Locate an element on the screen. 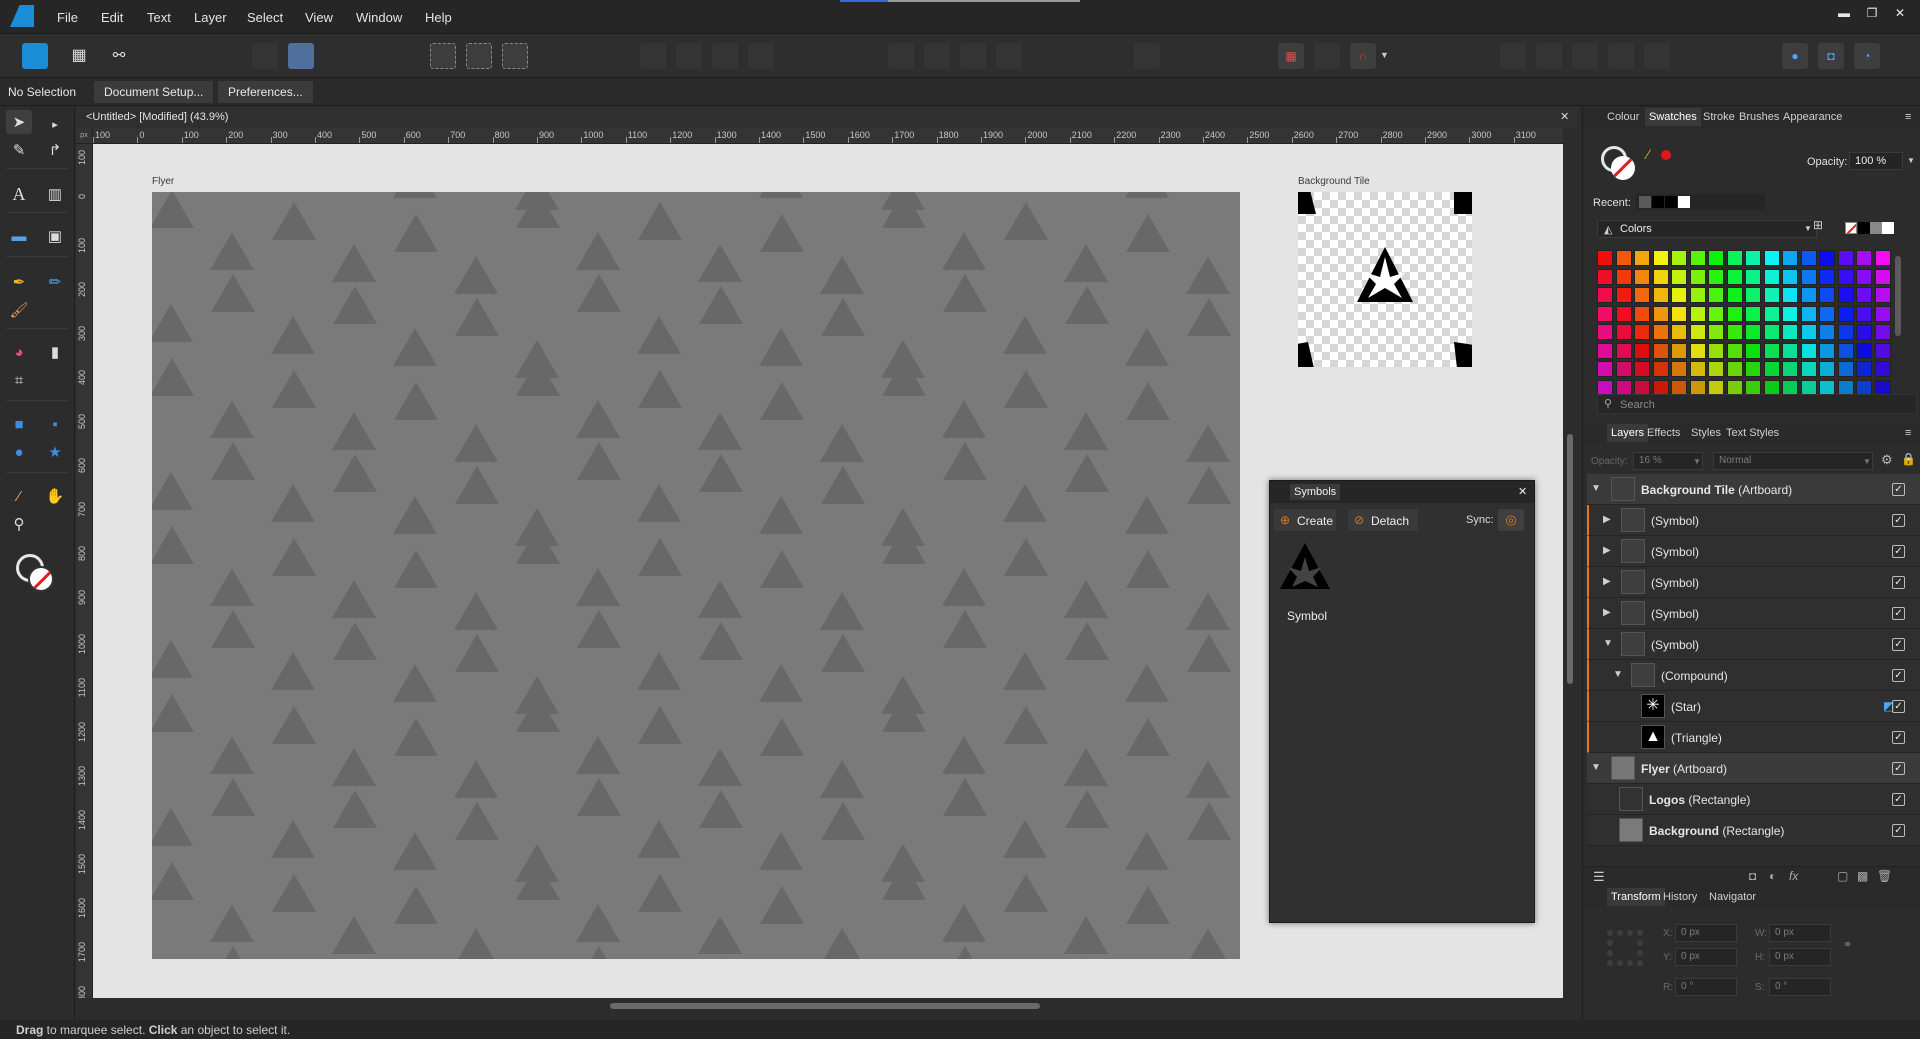  recent-swatch-white is located at coordinates (1684, 202).